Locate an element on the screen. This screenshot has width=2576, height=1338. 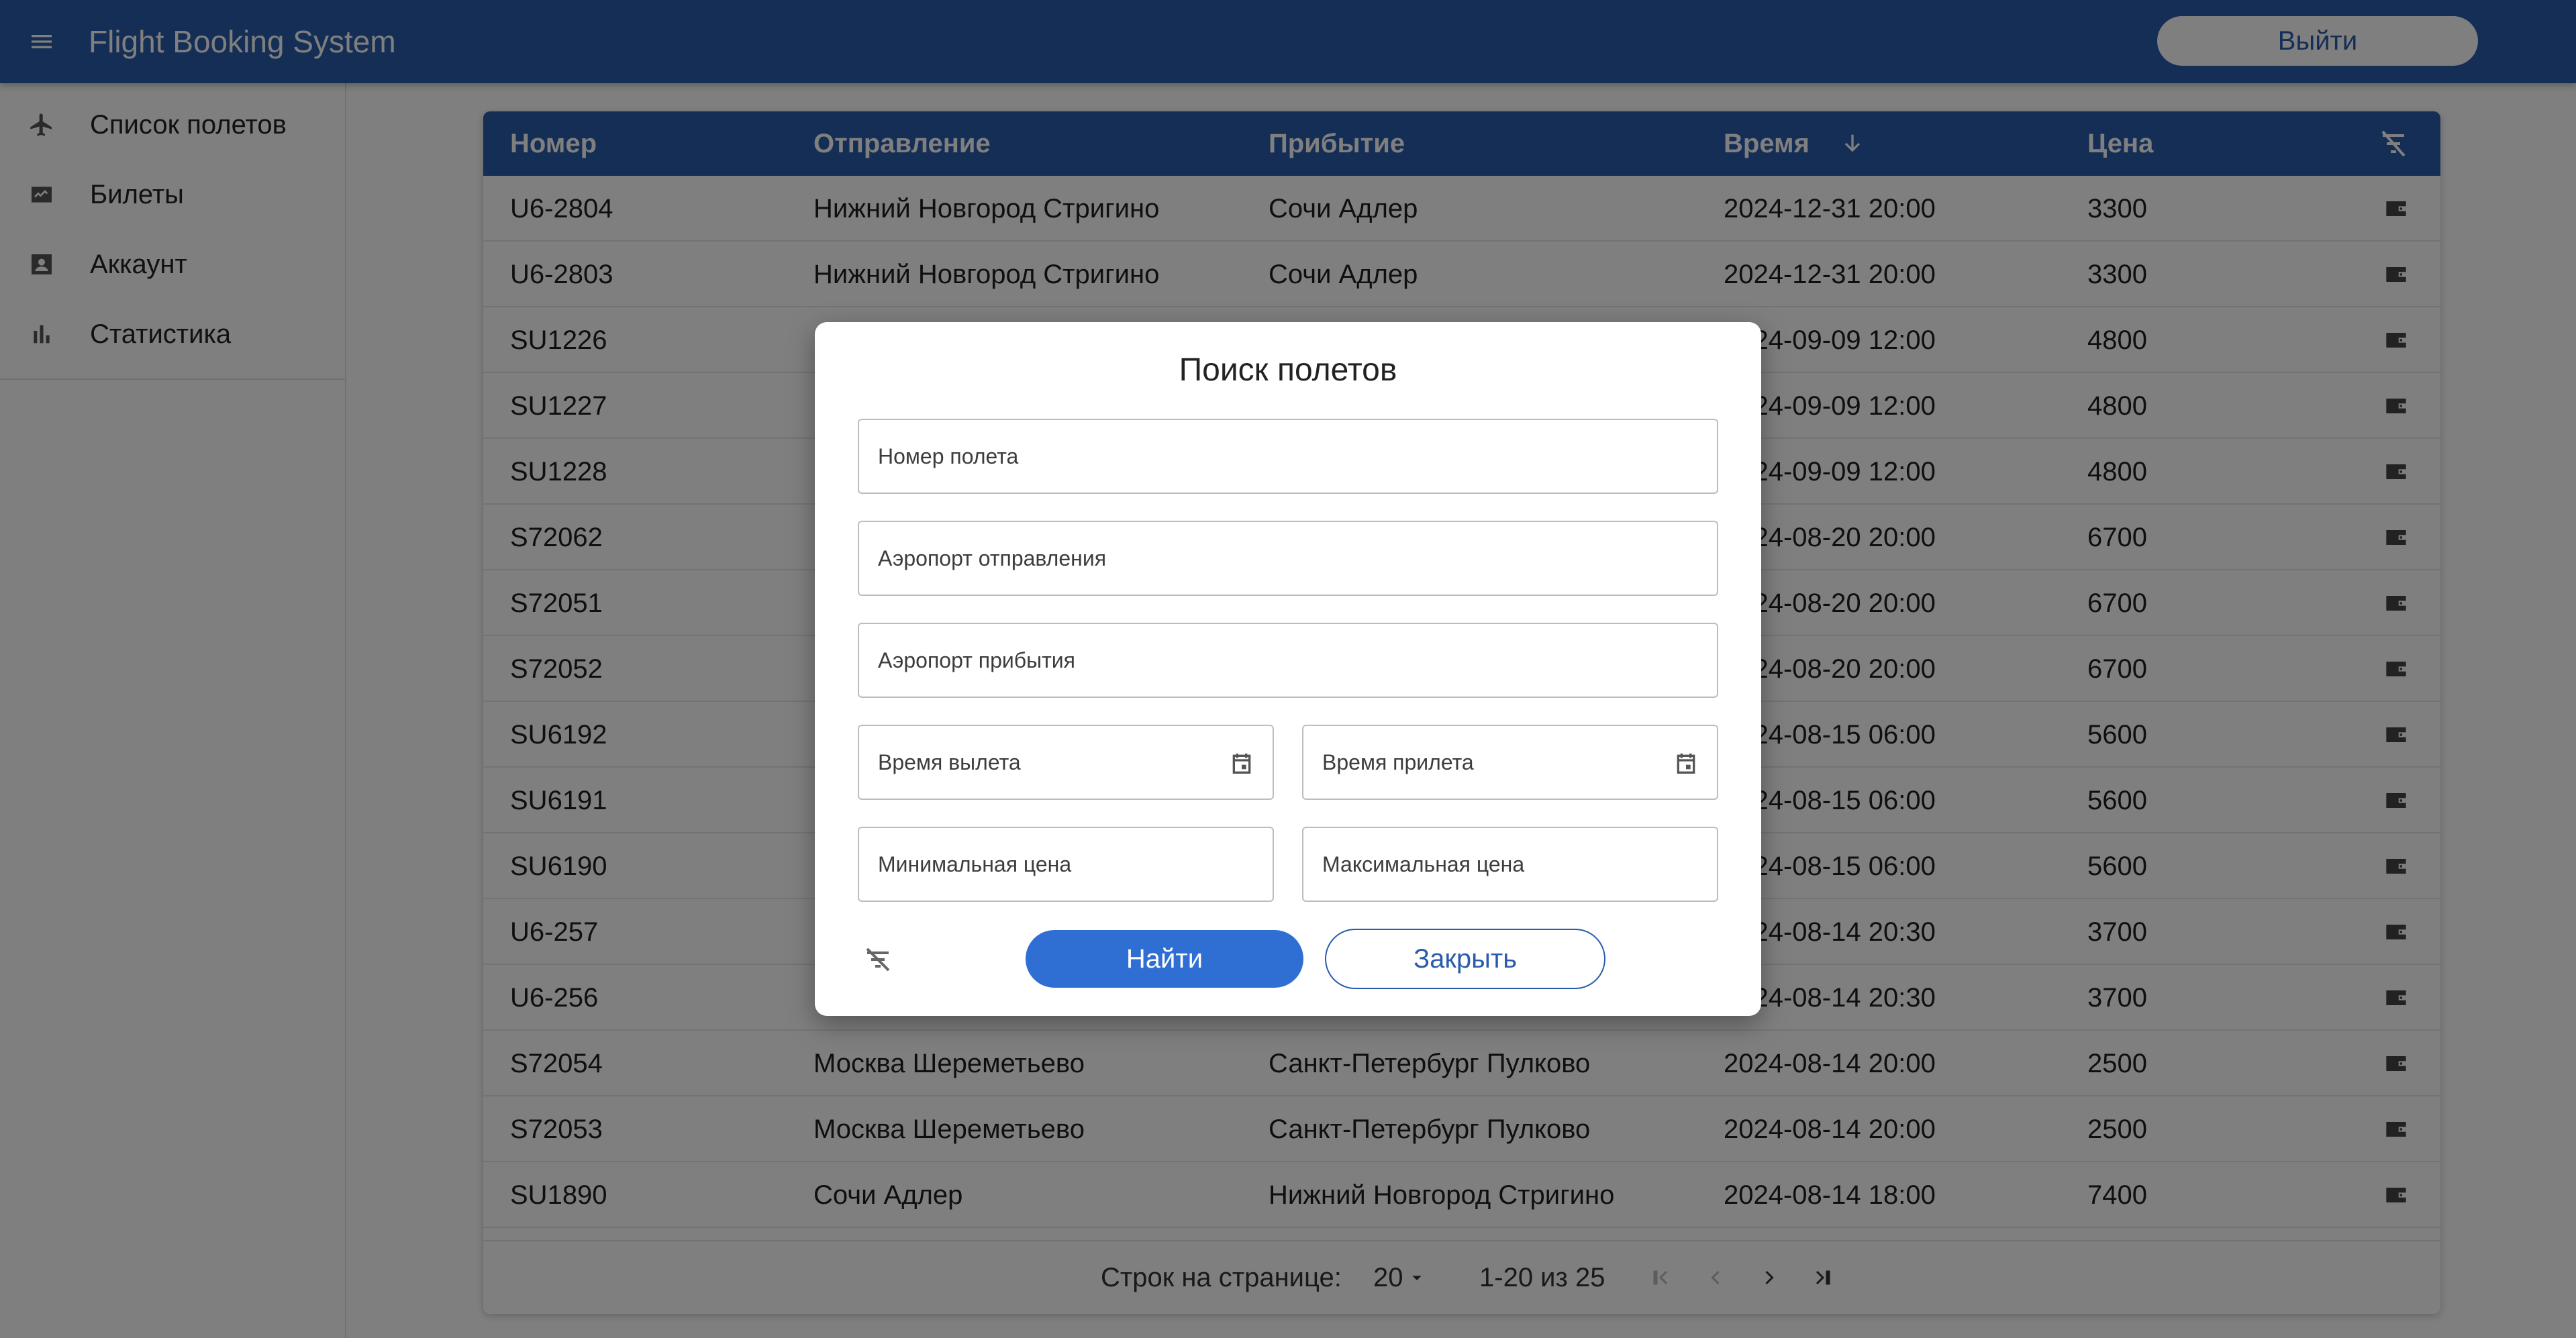
arrival-time-field is located at coordinates (1510, 762).